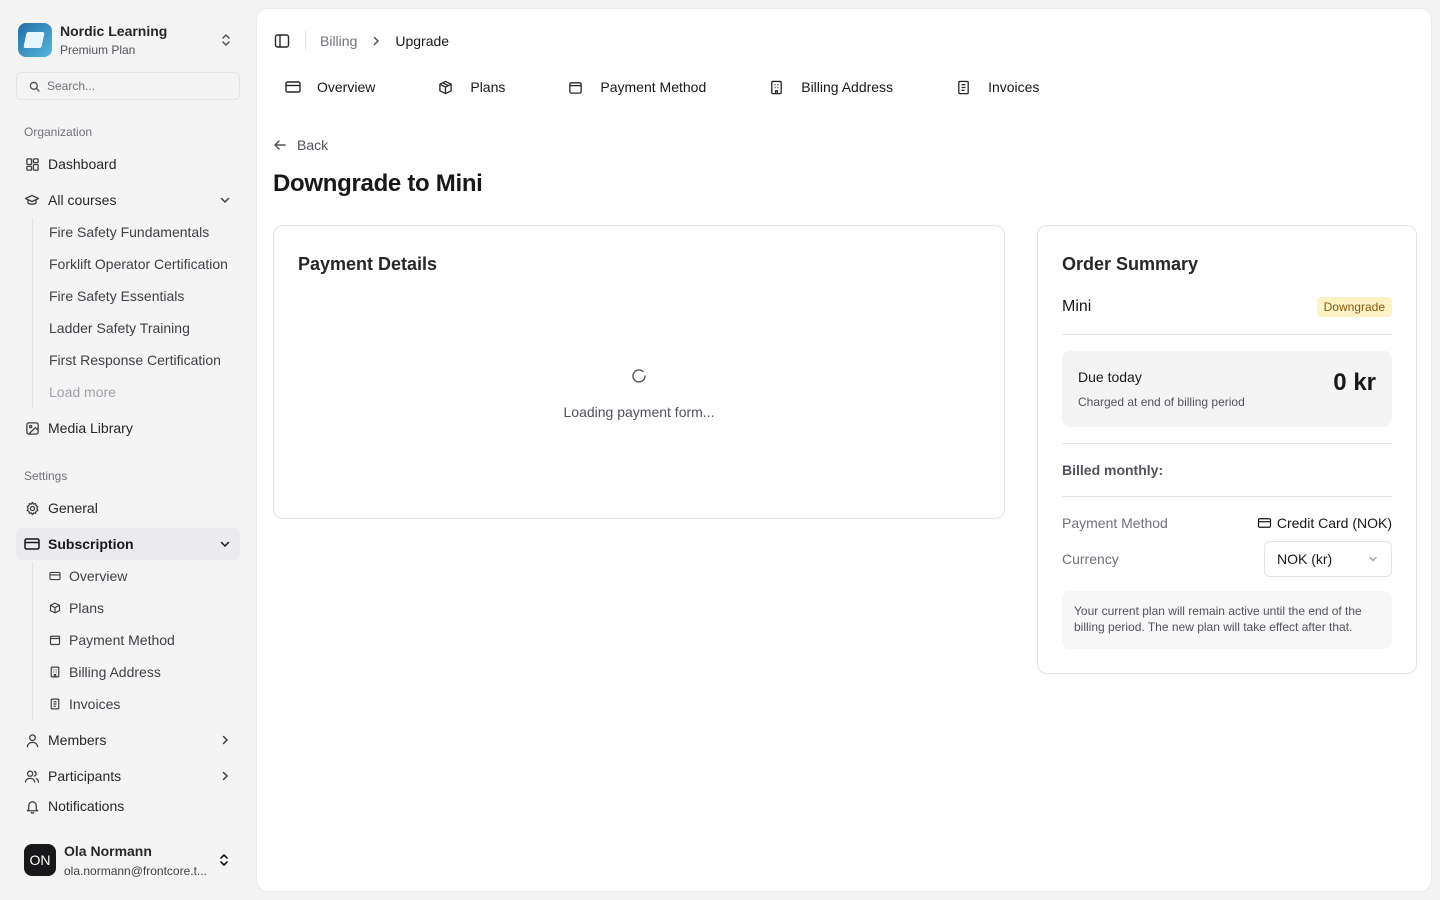 This screenshot has width=1440, height=900. I want to click on course-item: Fire Safety Fundamentals, so click(139, 232).